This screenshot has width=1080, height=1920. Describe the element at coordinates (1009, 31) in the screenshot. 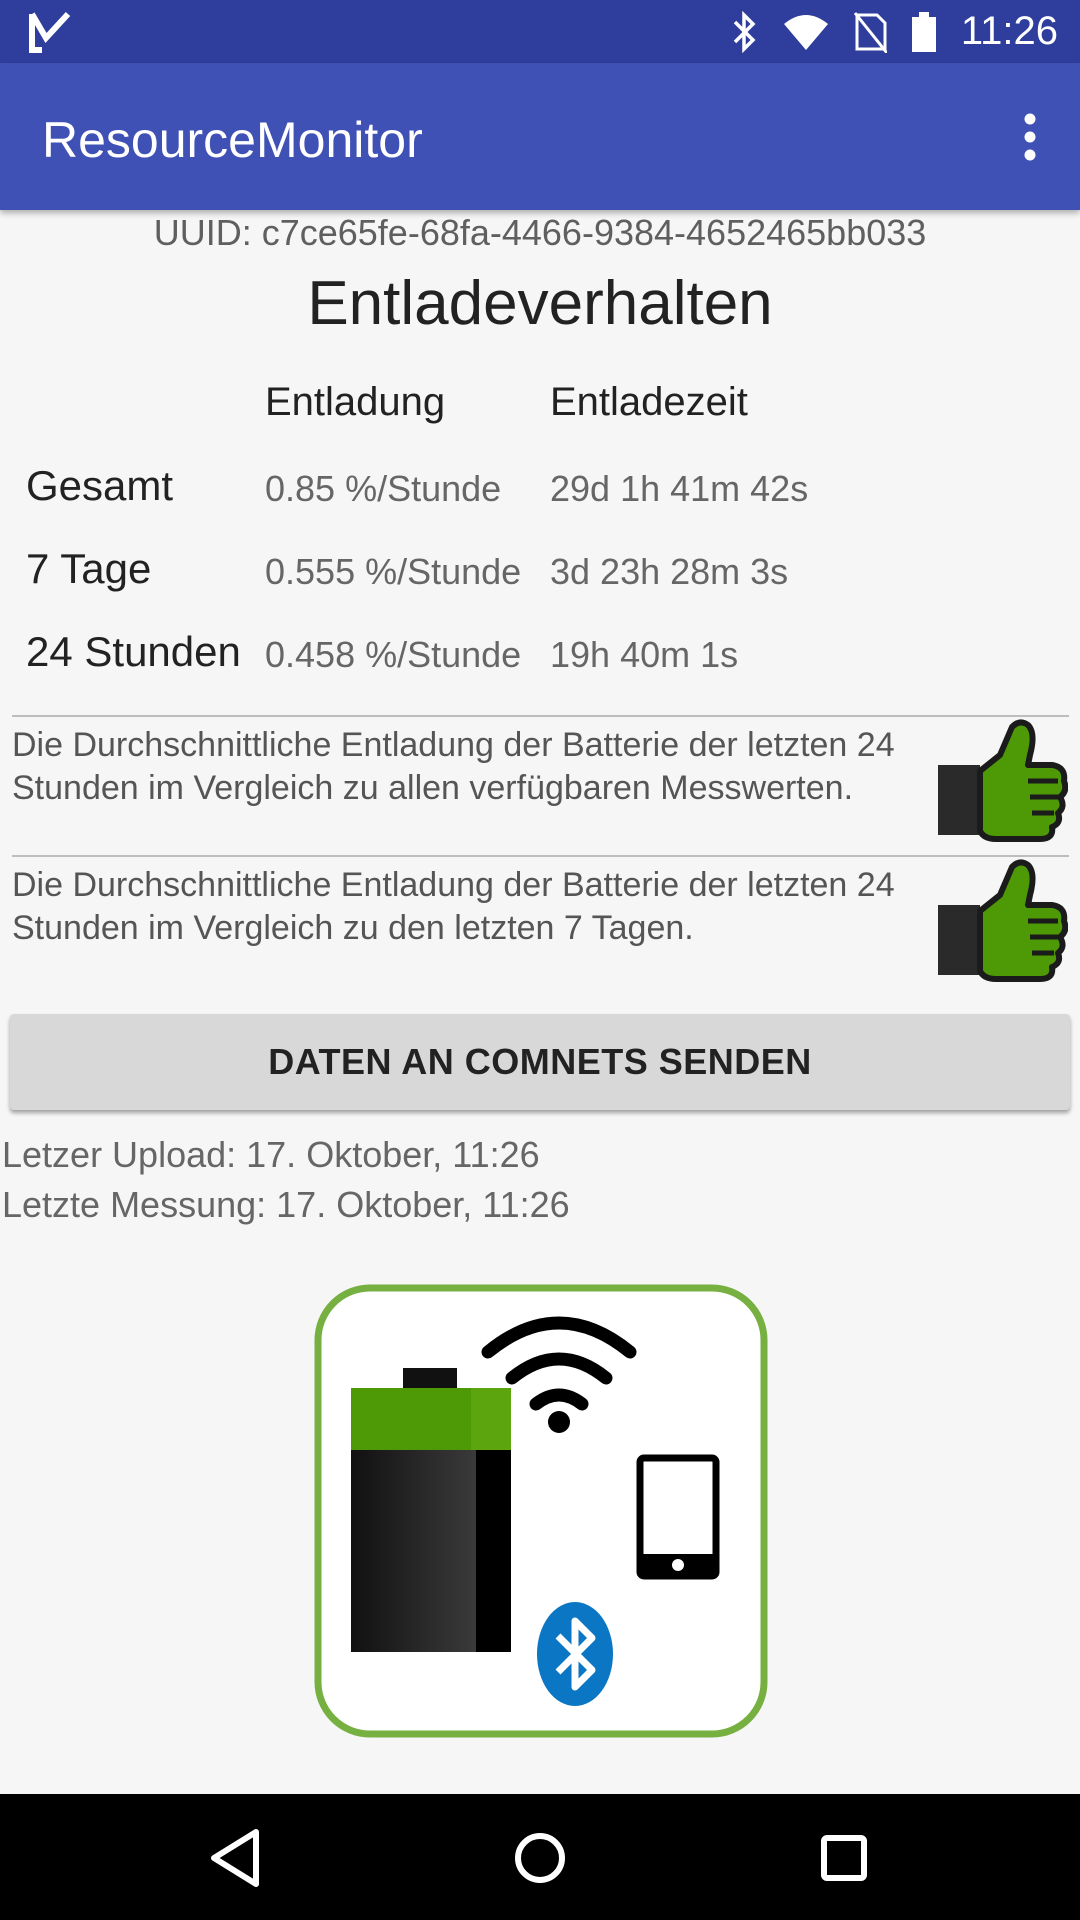

I see `status-clock: 11:26` at that location.